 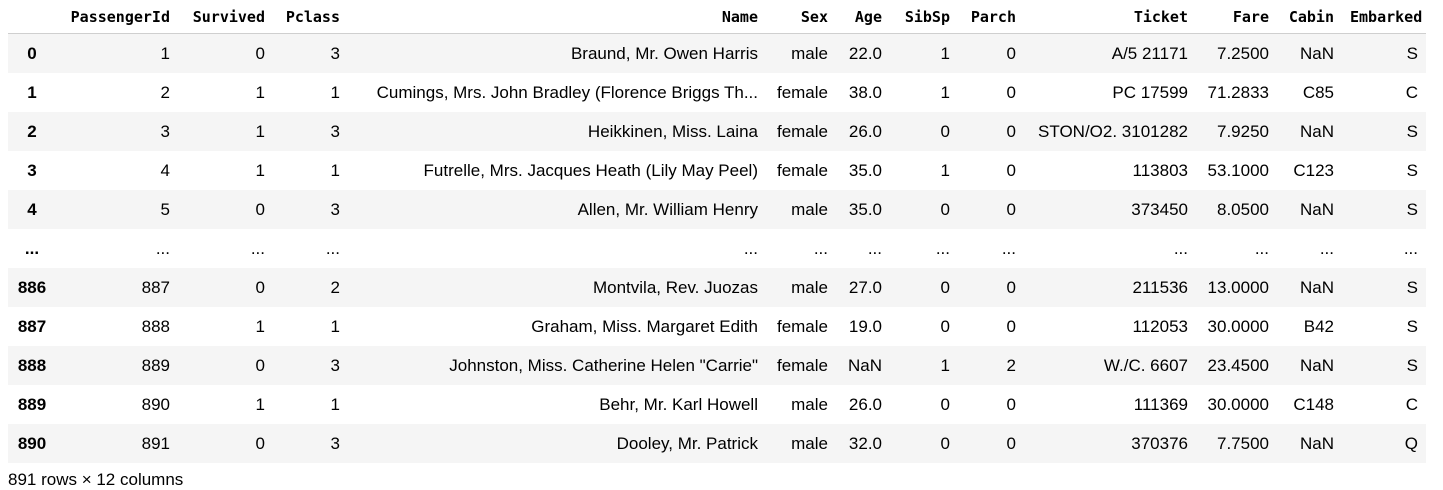 I want to click on row-index: 1, so click(x=32, y=92).